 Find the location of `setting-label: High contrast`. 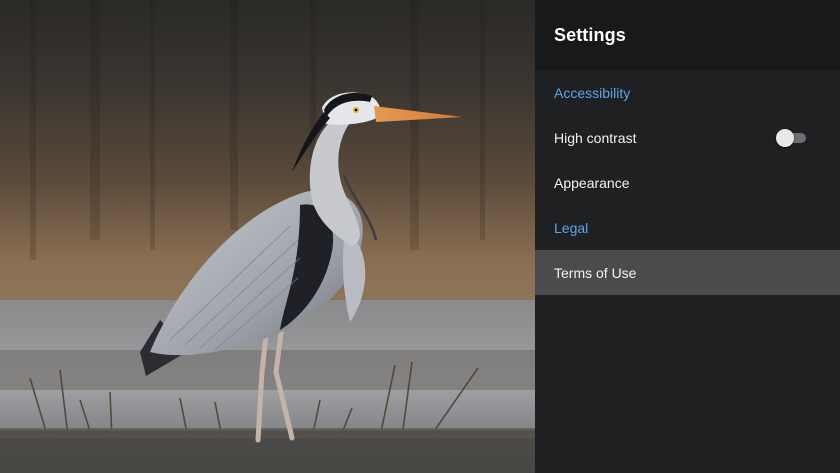

setting-label: High contrast is located at coordinates (595, 137).